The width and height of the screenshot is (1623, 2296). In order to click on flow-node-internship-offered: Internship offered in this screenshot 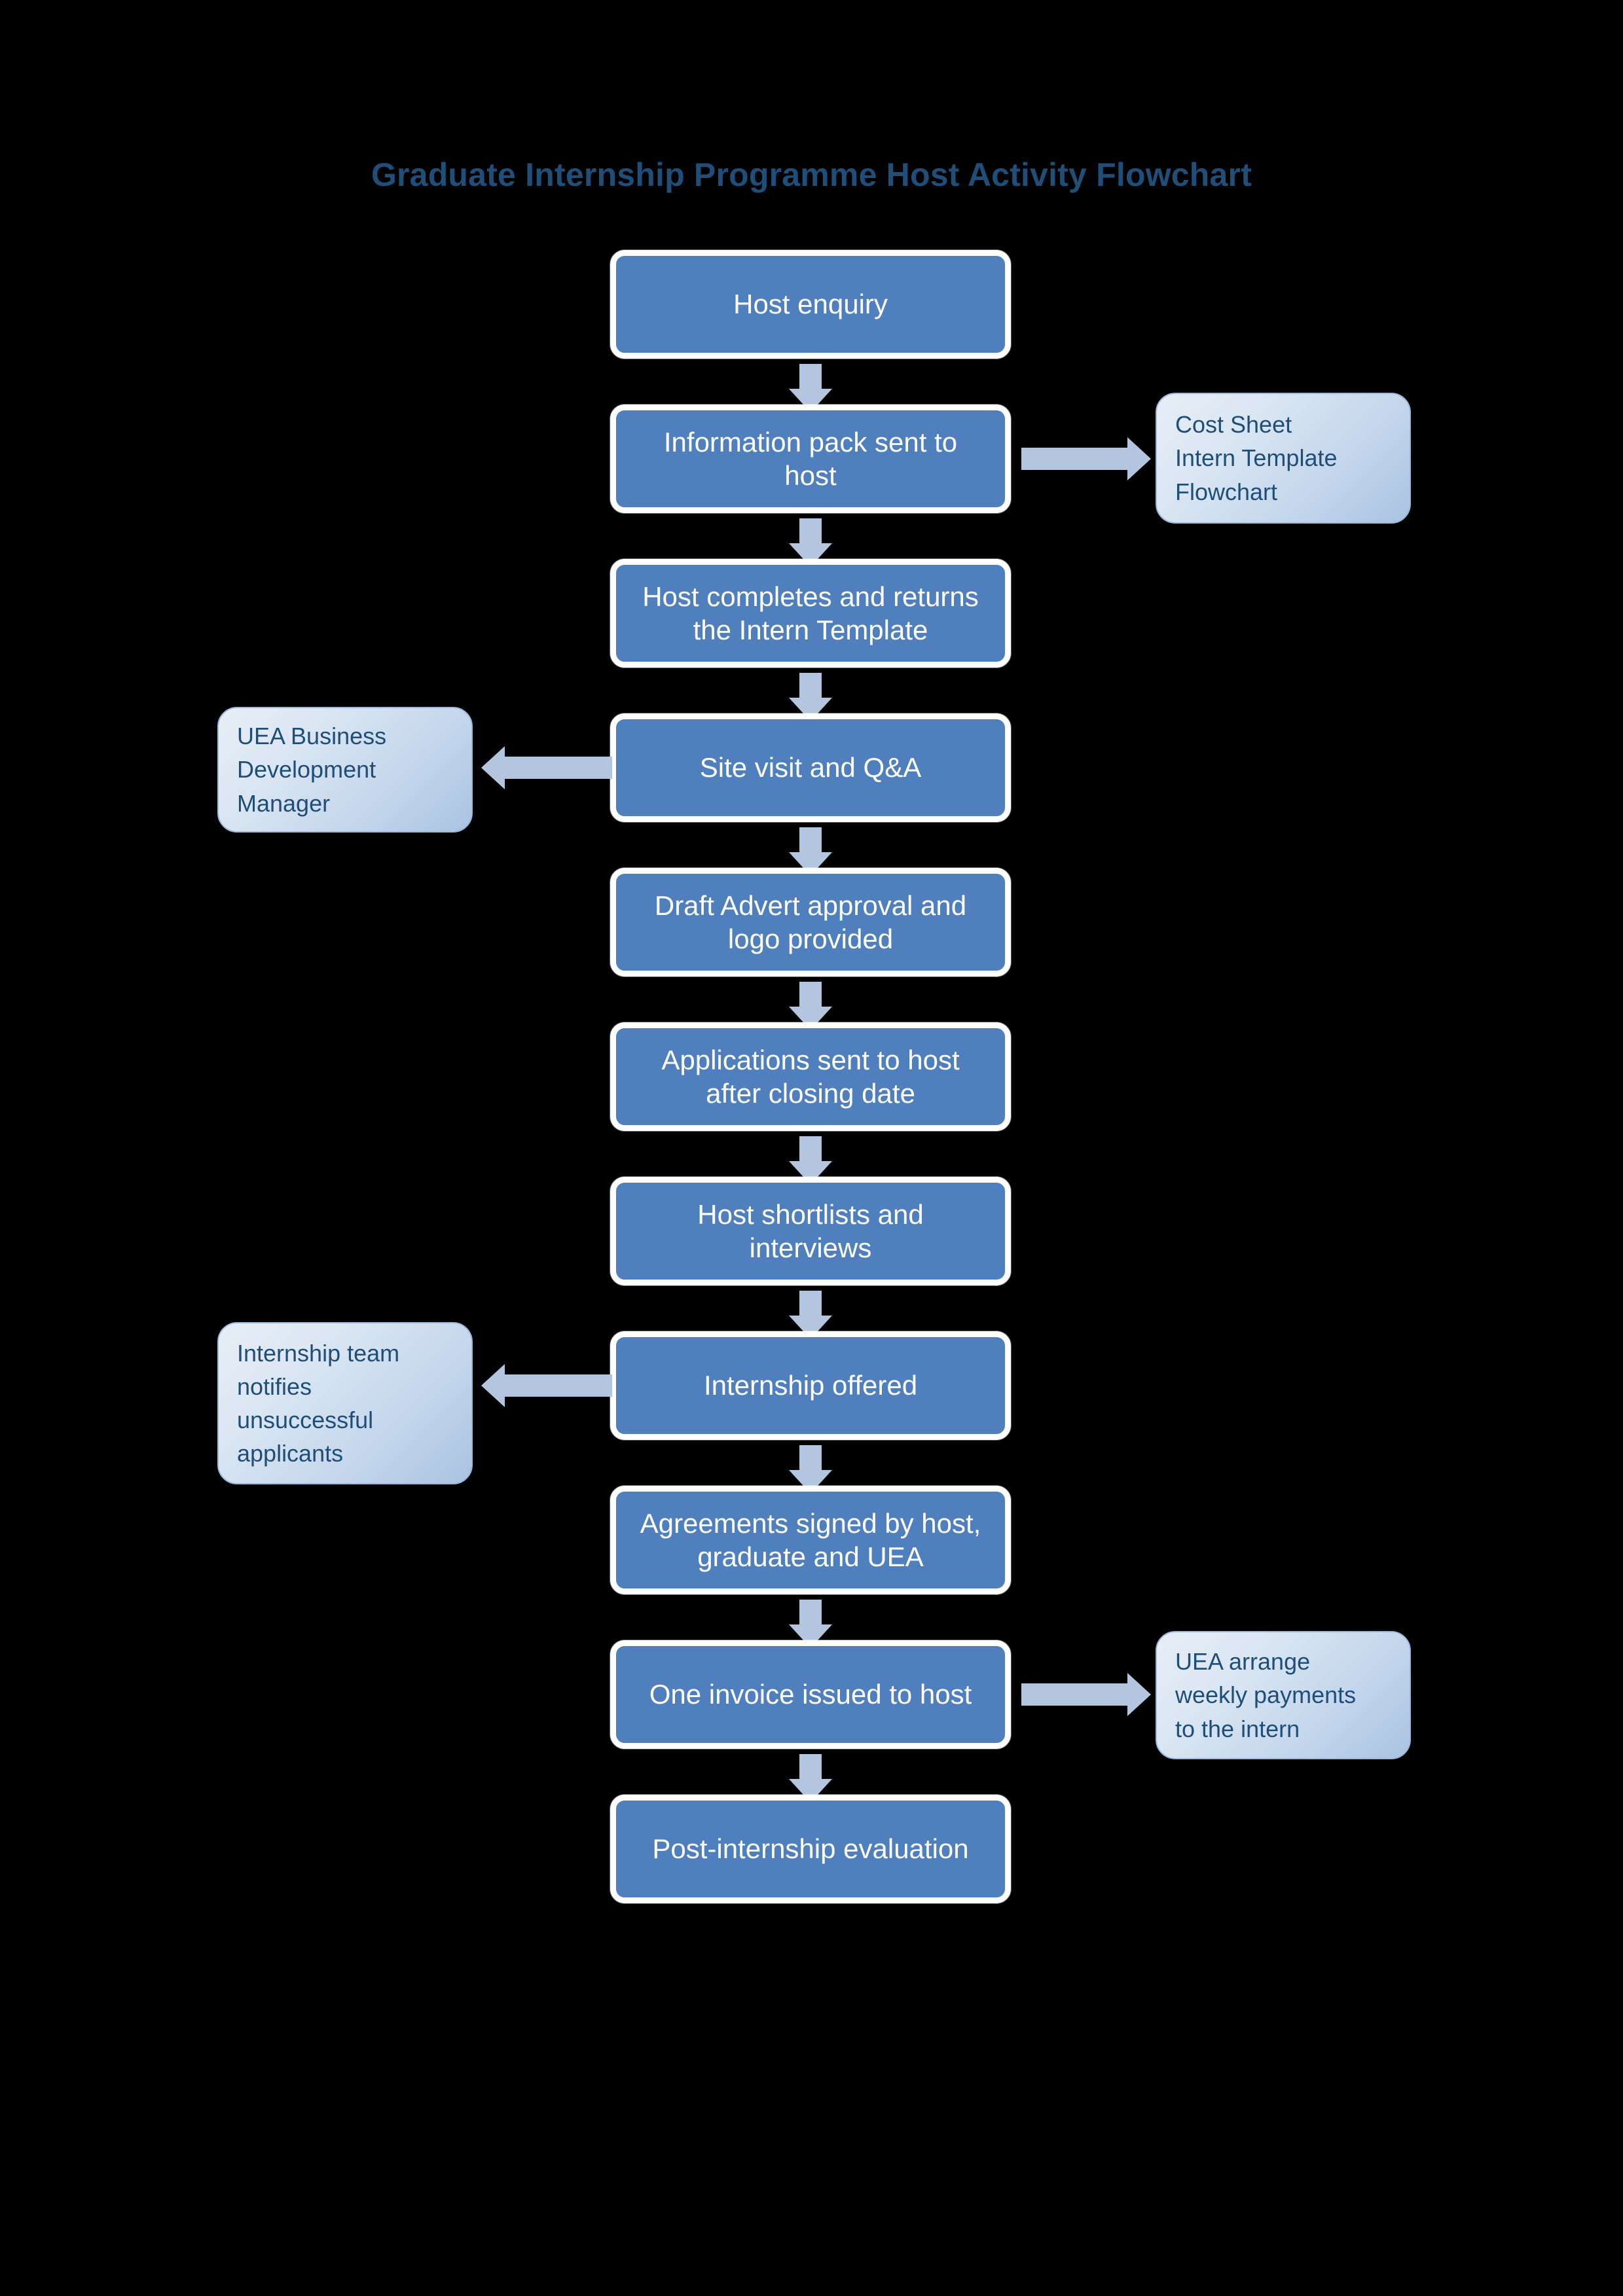, I will do `click(810, 1385)`.